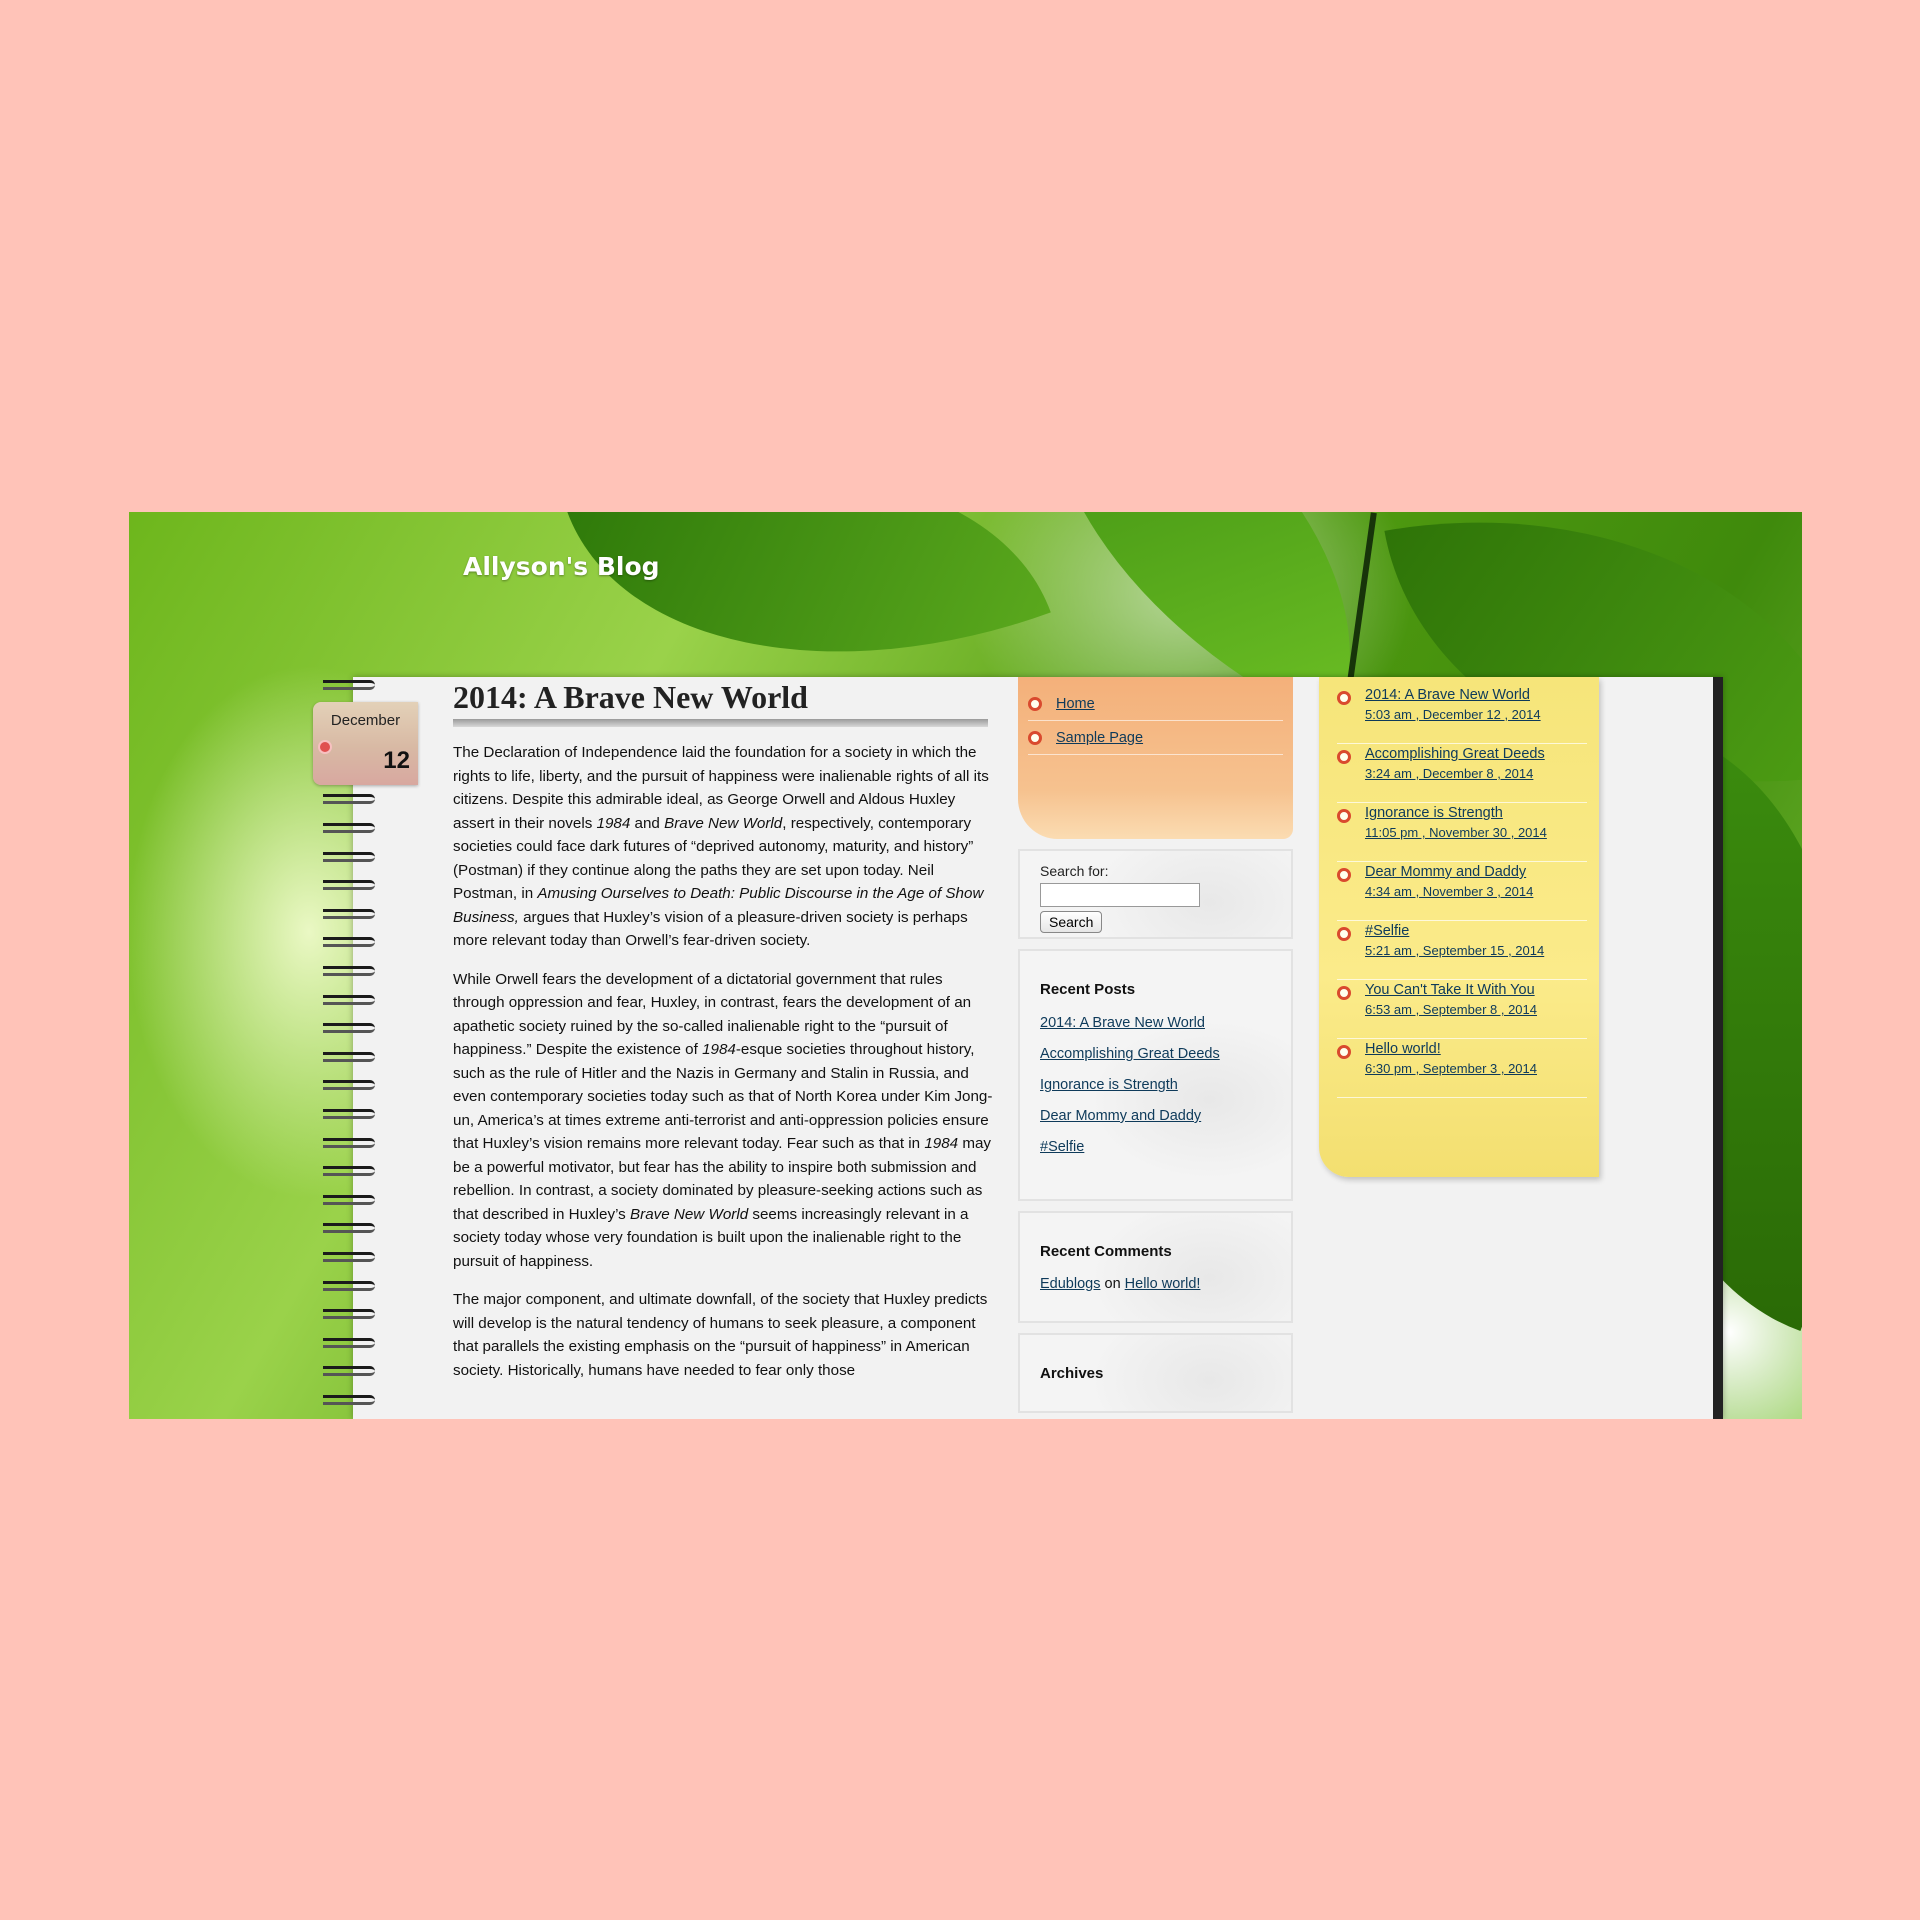 Image resolution: width=1920 pixels, height=1920 pixels. What do you see at coordinates (1130, 1054) in the screenshot?
I see `recent-post-link: Accomplishing Great Deeds` at bounding box center [1130, 1054].